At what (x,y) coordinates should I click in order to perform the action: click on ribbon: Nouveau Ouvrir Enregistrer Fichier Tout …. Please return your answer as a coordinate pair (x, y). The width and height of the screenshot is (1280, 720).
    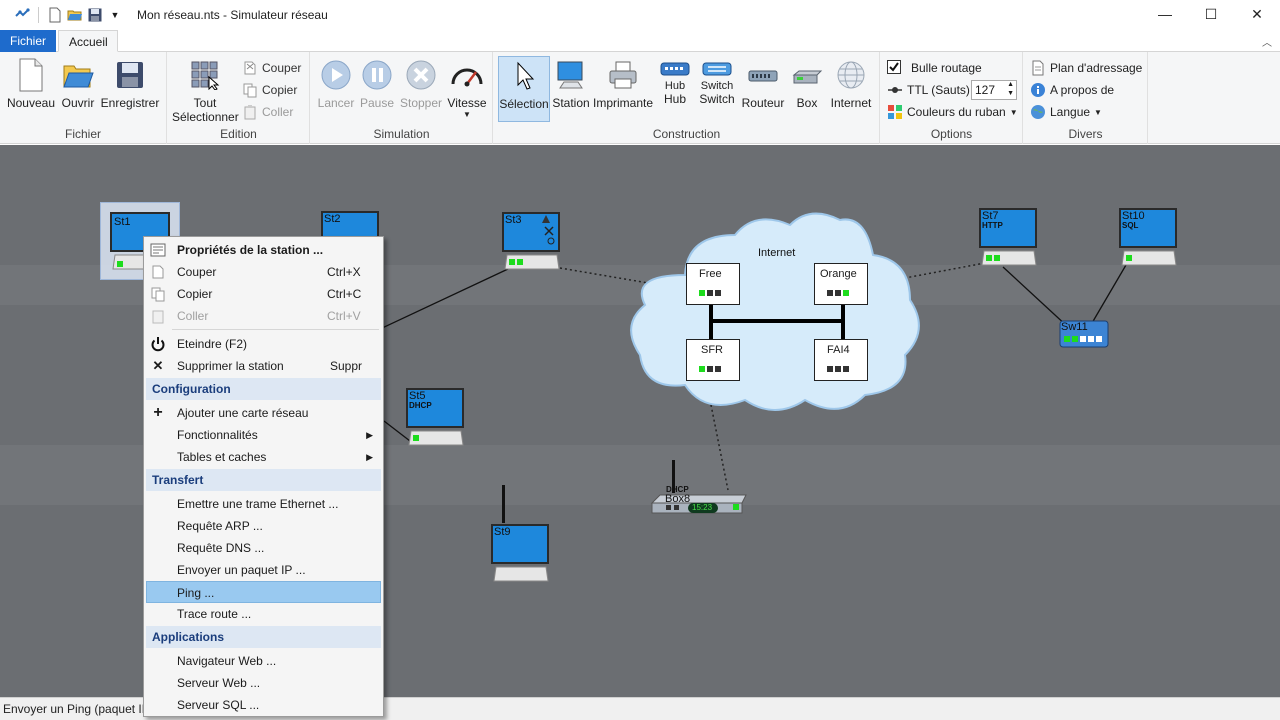
    Looking at the image, I should click on (640, 98).